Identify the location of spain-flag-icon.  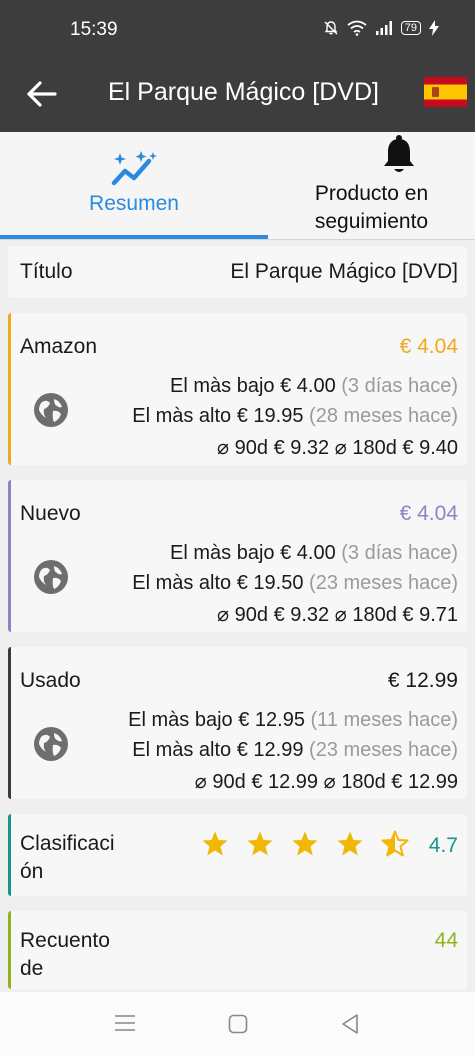
(445, 92).